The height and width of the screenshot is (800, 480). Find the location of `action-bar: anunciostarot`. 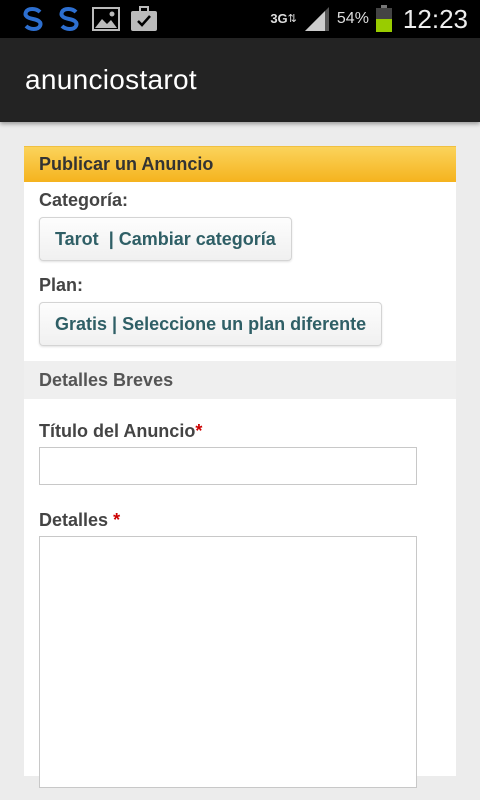

action-bar: anunciostarot is located at coordinates (240, 80).